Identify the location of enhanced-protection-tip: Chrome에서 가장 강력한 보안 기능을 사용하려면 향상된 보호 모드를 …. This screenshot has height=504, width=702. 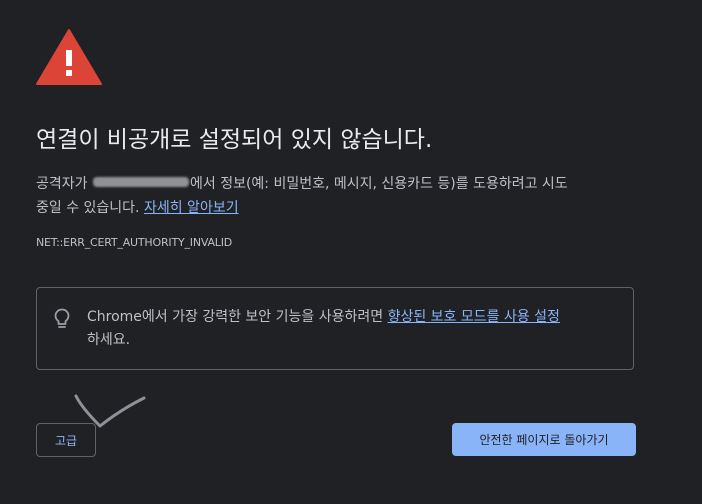
(335, 328).